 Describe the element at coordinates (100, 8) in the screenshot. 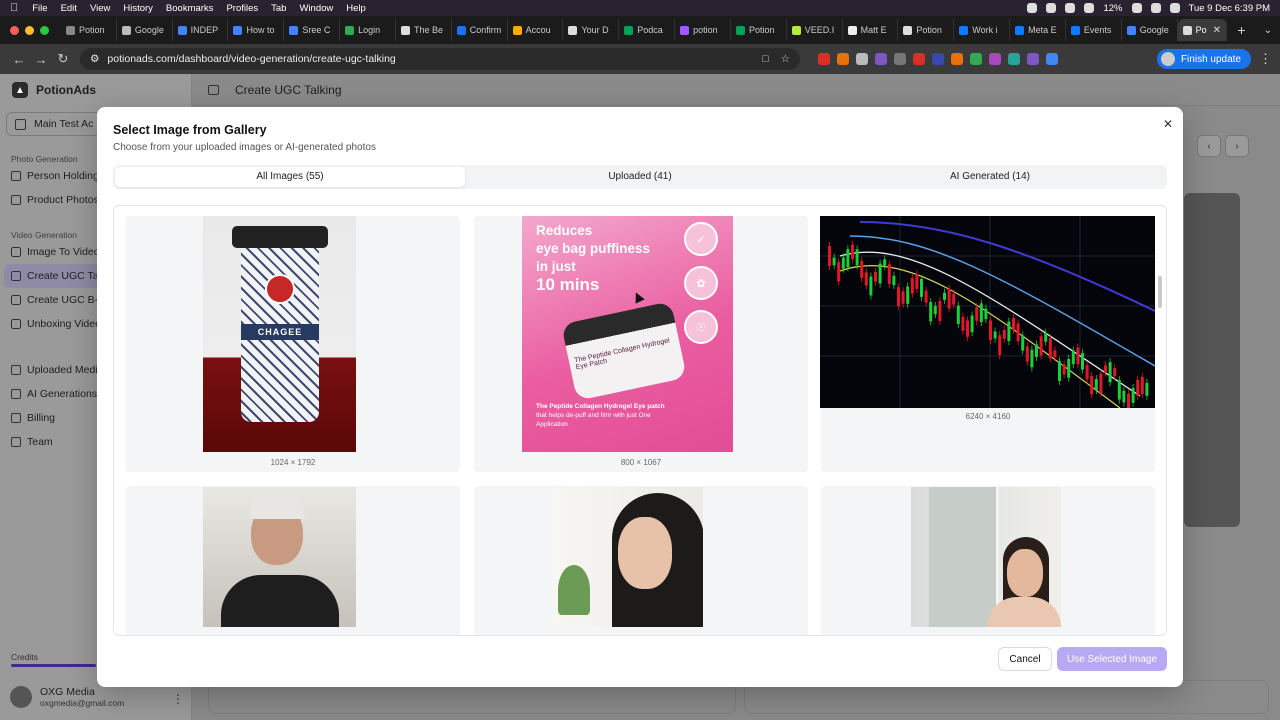

I see `menu-view: View` at that location.